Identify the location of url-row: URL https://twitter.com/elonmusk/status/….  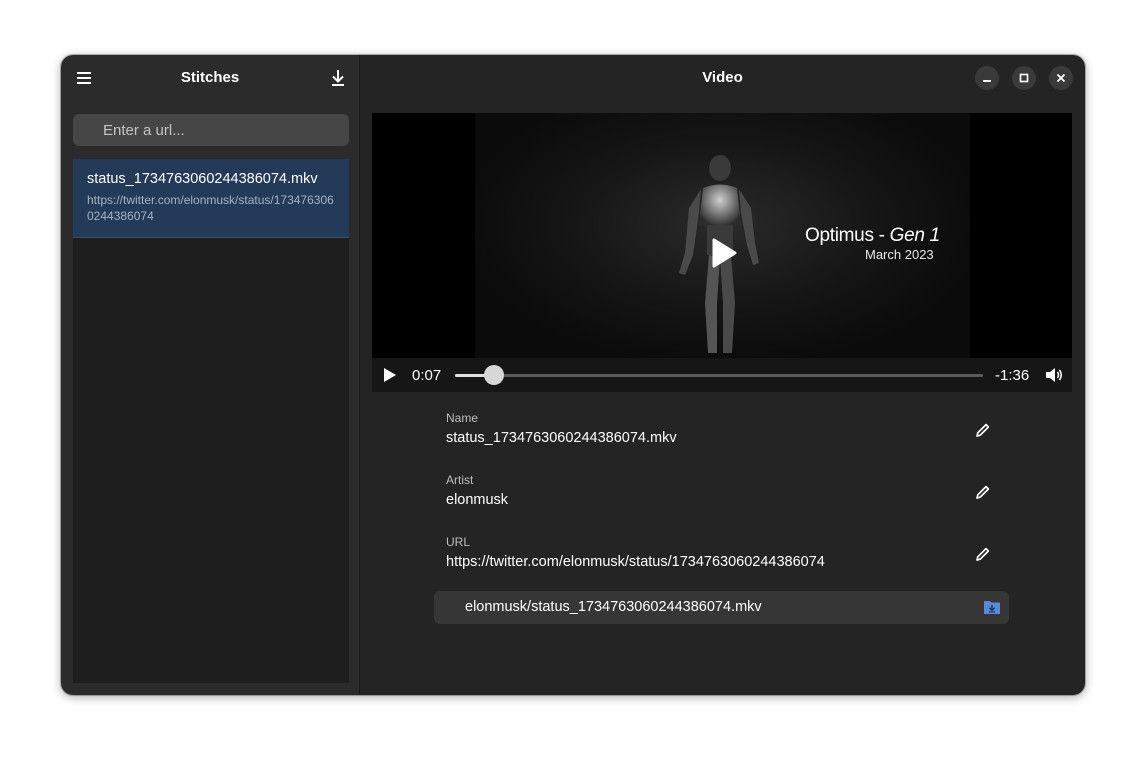
(728, 565).